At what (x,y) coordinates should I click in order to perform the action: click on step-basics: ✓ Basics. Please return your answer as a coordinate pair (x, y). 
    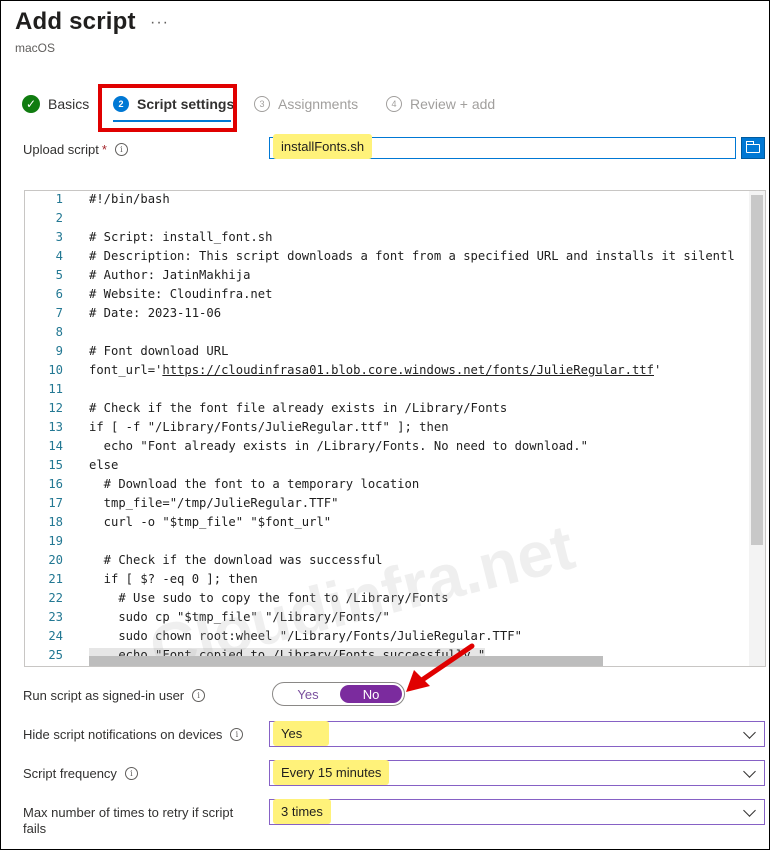
    Looking at the image, I should click on (55, 104).